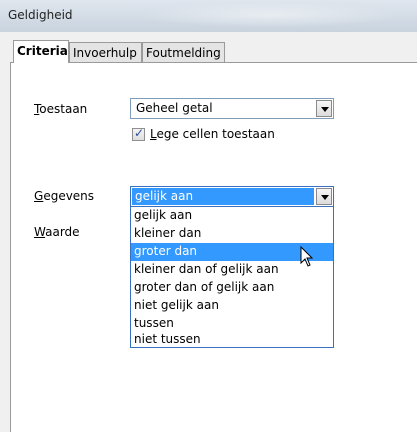 This screenshot has height=432, width=417. Describe the element at coordinates (57, 232) in the screenshot. I see `waarde-label: Waarde` at that location.